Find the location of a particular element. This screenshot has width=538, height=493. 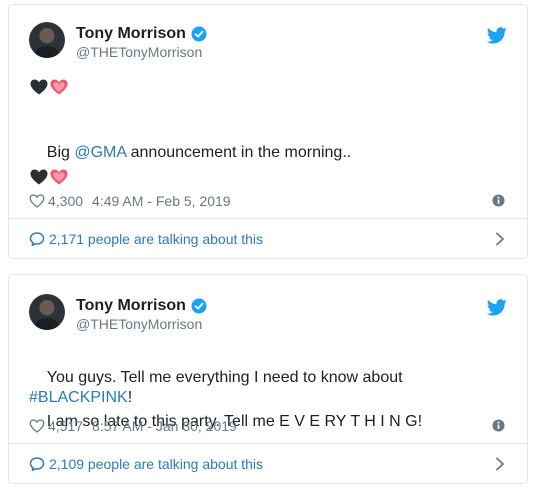

conversation-footer: 2,109 people are talking about this is located at coordinates (268, 463).